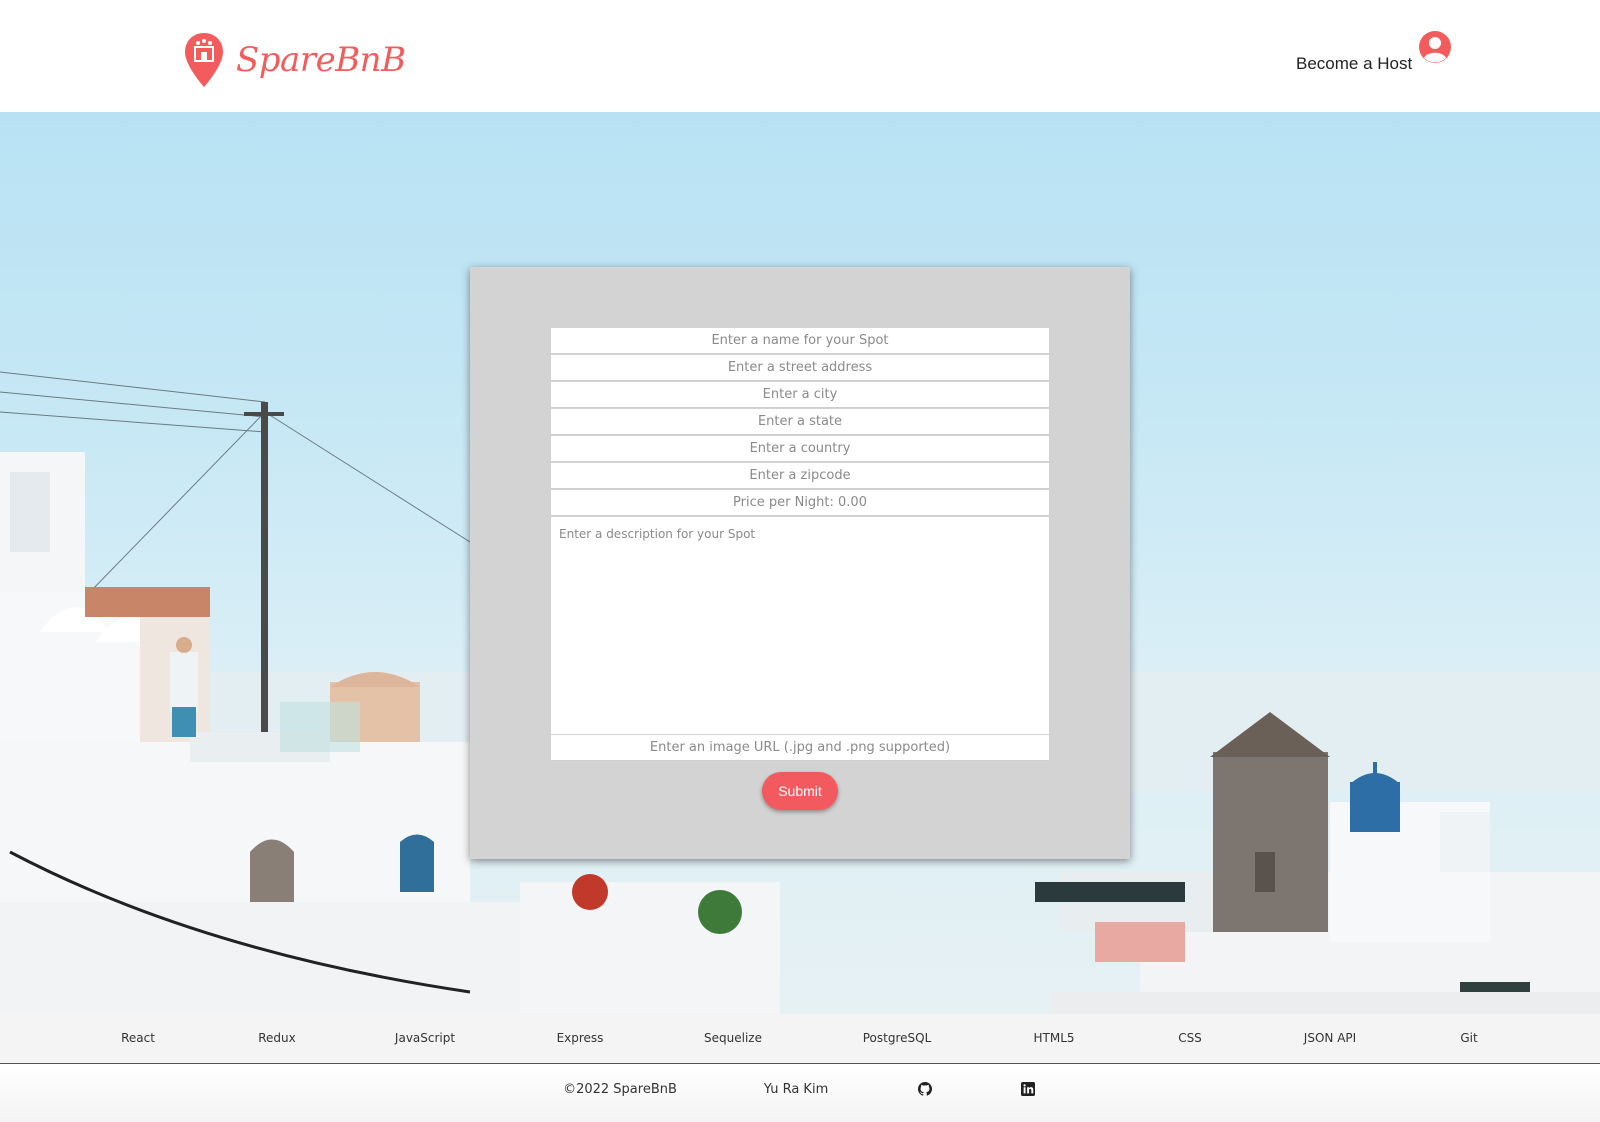 This screenshot has height=1122, width=1600. I want to click on state-input, so click(800, 422).